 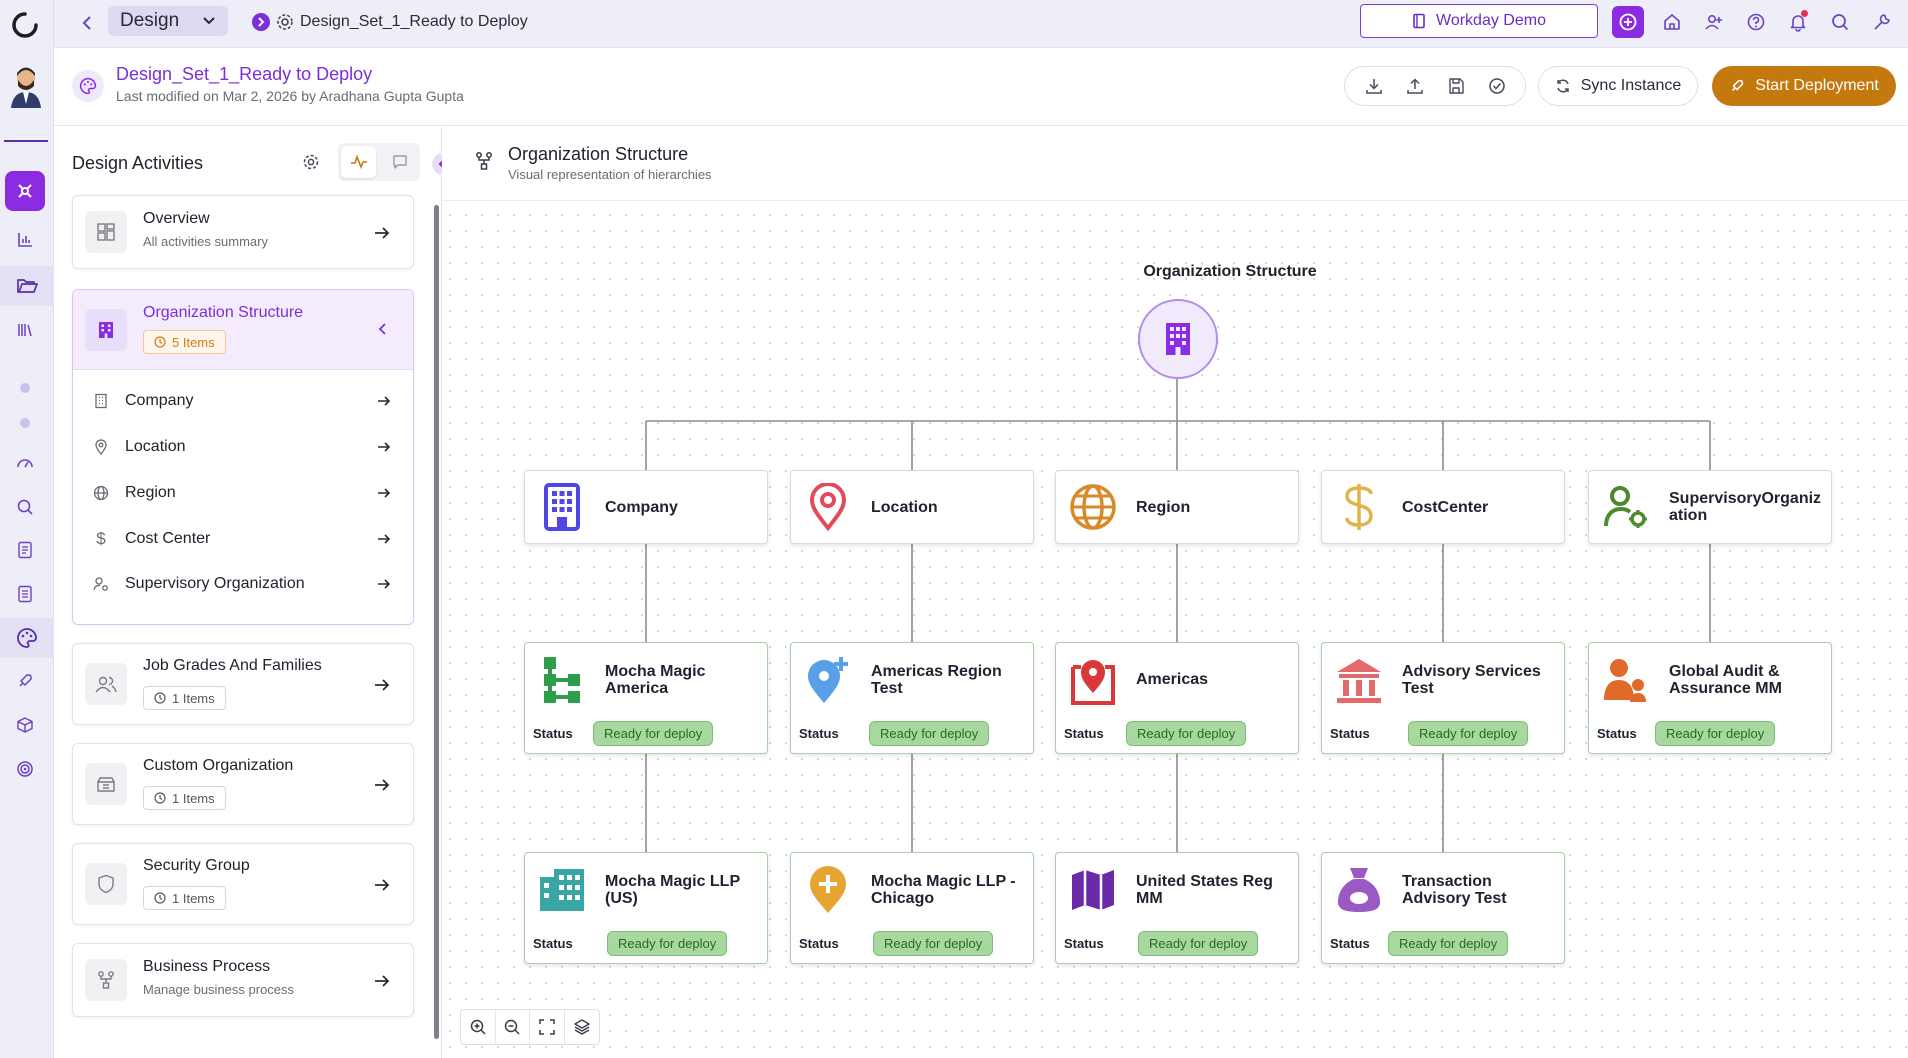 I want to click on rail-deploy-button, so click(x=25, y=681).